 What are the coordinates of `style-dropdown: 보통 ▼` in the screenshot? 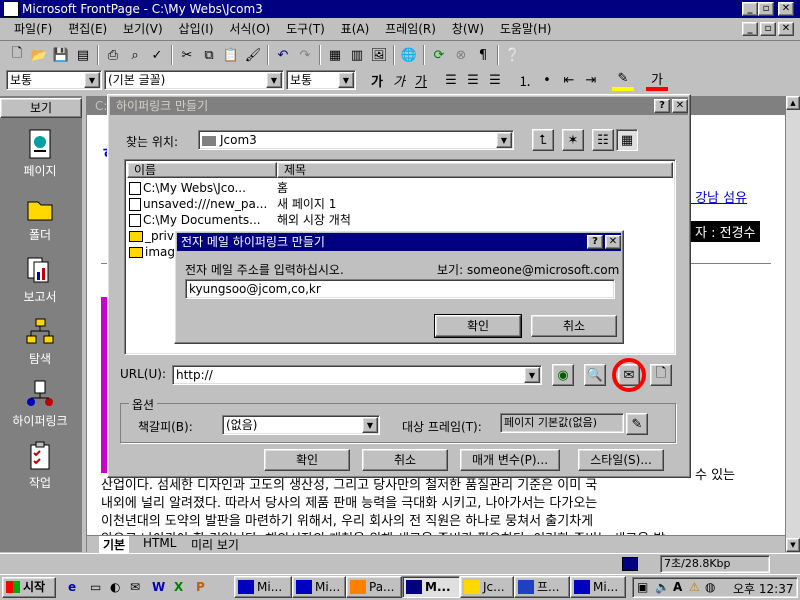 It's located at (54, 80).